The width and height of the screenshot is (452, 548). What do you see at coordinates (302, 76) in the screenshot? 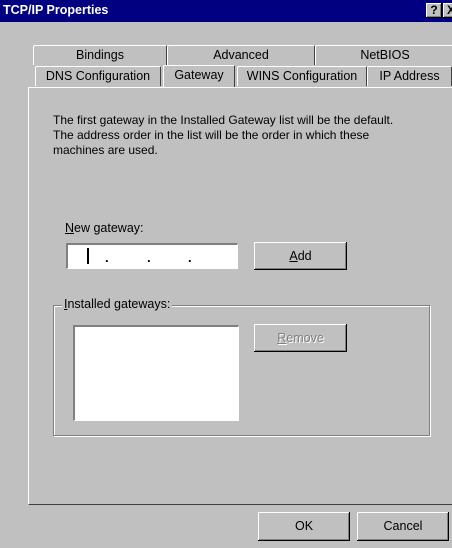
I see `tab-wins-configuration: WINS Configuration` at bounding box center [302, 76].